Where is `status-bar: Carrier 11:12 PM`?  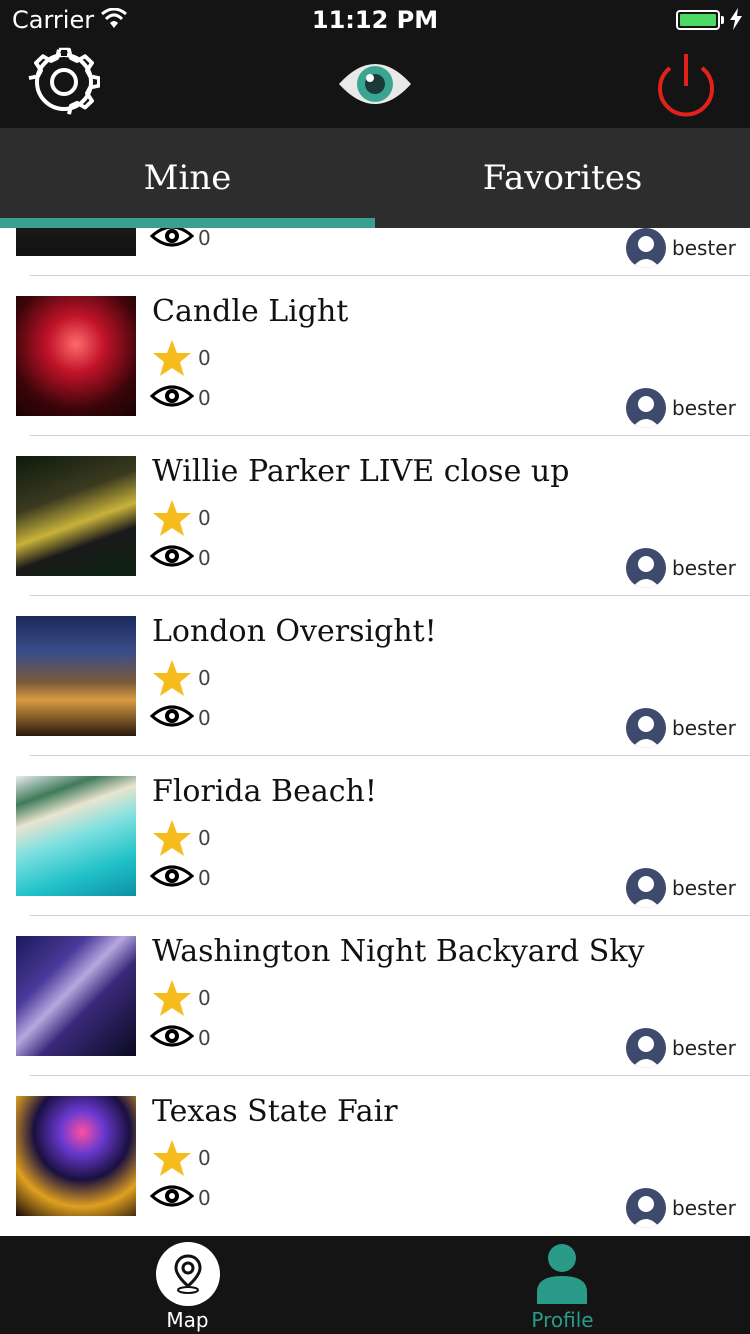
status-bar: Carrier 11:12 PM is located at coordinates (375, 20).